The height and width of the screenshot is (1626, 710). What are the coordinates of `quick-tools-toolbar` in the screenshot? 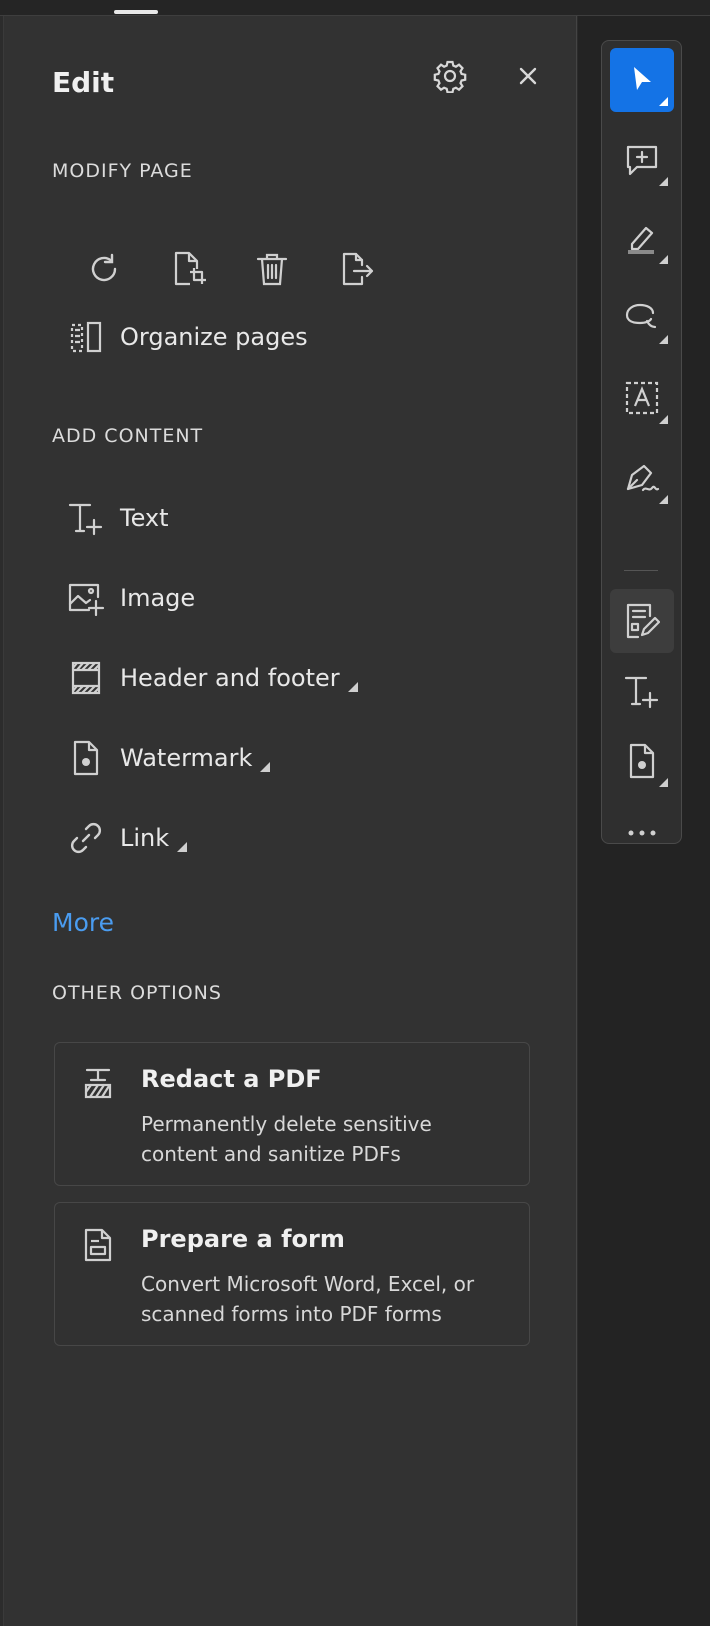 It's located at (641, 442).